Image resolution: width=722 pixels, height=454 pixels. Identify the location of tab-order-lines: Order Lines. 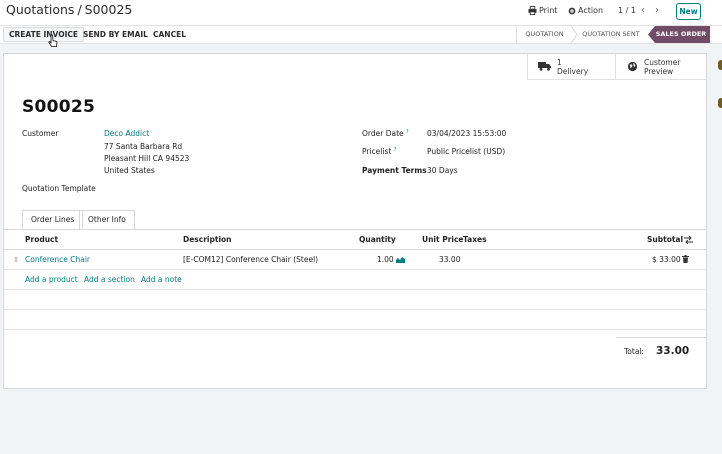
(53, 219).